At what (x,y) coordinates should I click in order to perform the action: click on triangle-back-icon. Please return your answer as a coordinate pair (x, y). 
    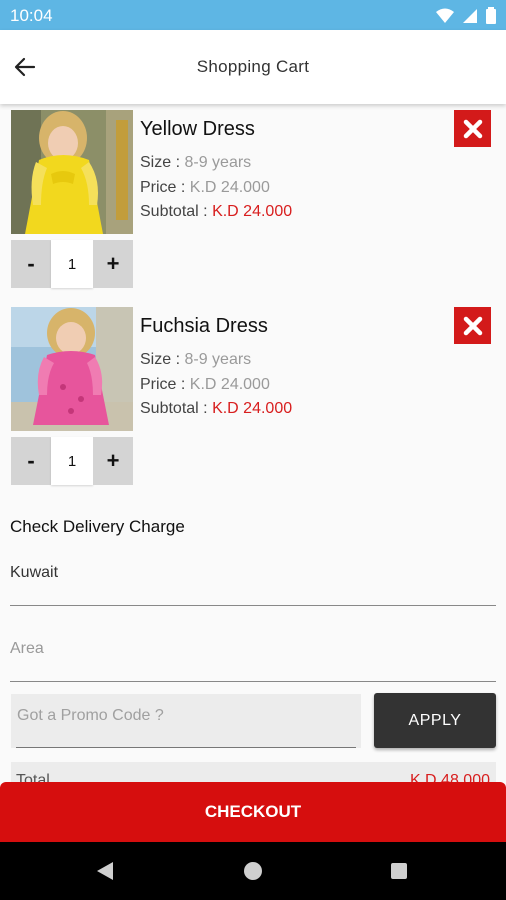
    Looking at the image, I should click on (105, 871).